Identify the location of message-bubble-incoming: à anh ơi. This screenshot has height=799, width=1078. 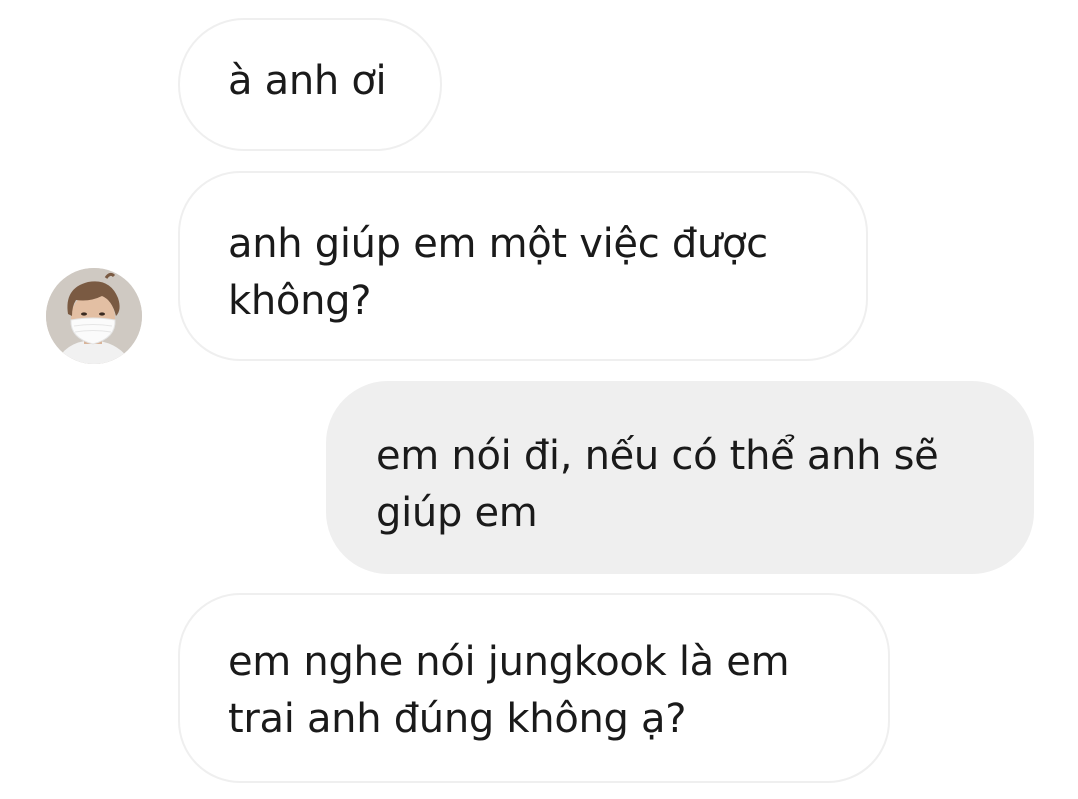
(310, 84).